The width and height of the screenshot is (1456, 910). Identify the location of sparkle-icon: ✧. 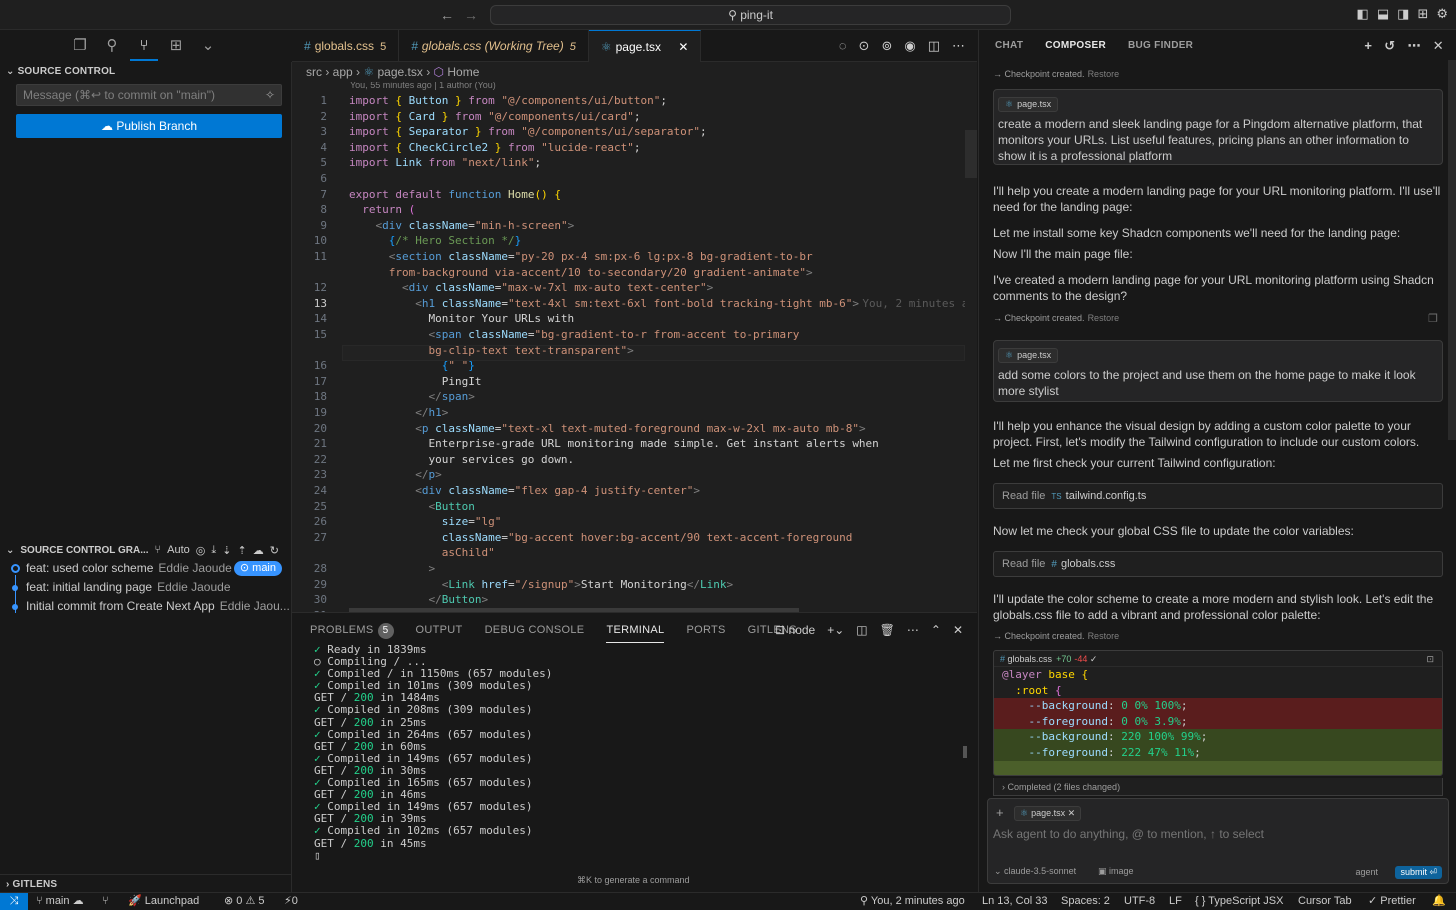
(270, 95).